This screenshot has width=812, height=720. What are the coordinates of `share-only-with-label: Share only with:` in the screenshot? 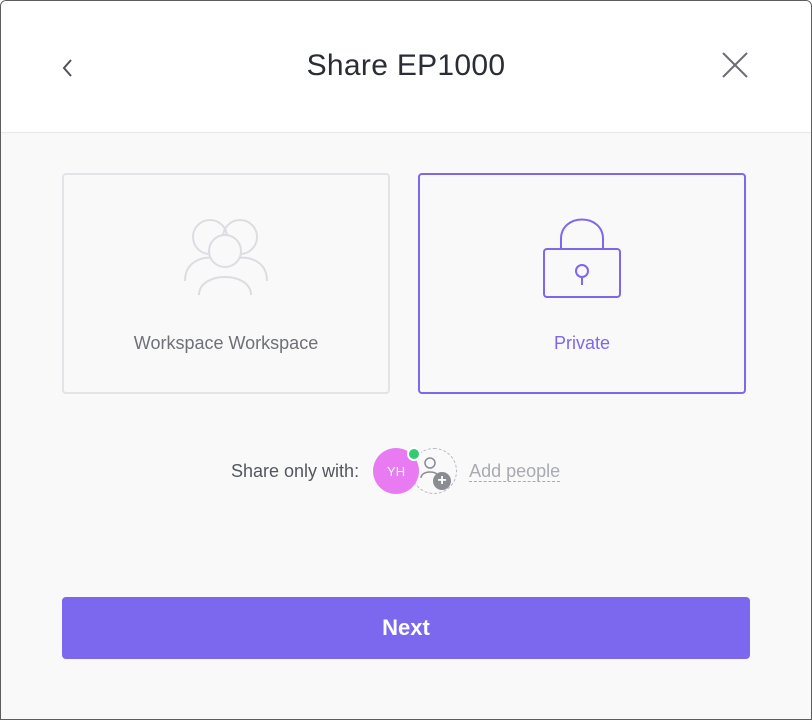 It's located at (295, 470).